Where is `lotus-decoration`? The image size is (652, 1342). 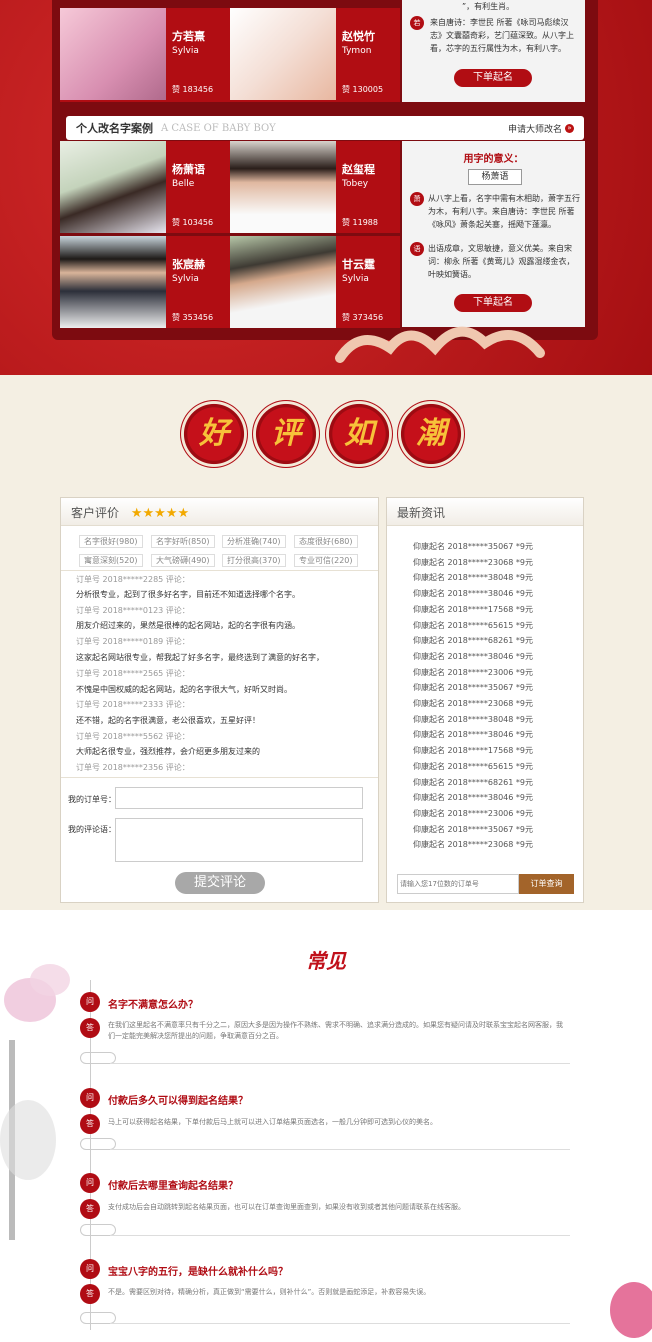
lotus-decoration is located at coordinates (631, 1310).